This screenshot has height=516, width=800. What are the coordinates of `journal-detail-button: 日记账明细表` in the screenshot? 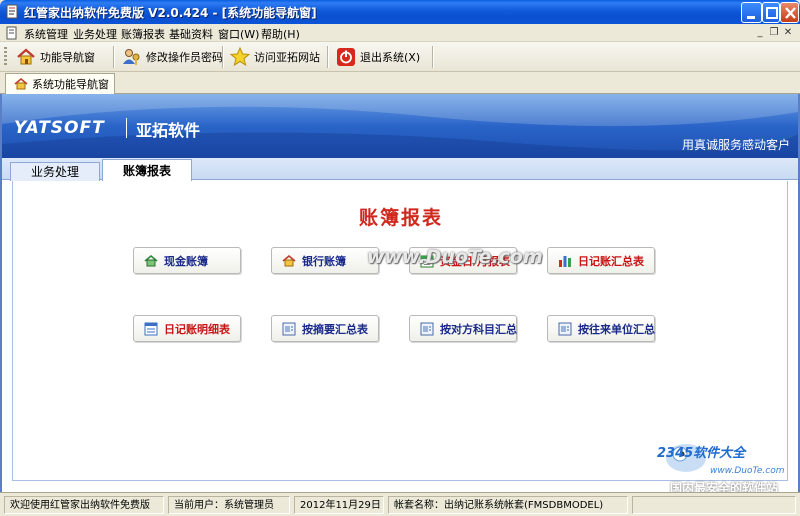 It's located at (187, 328).